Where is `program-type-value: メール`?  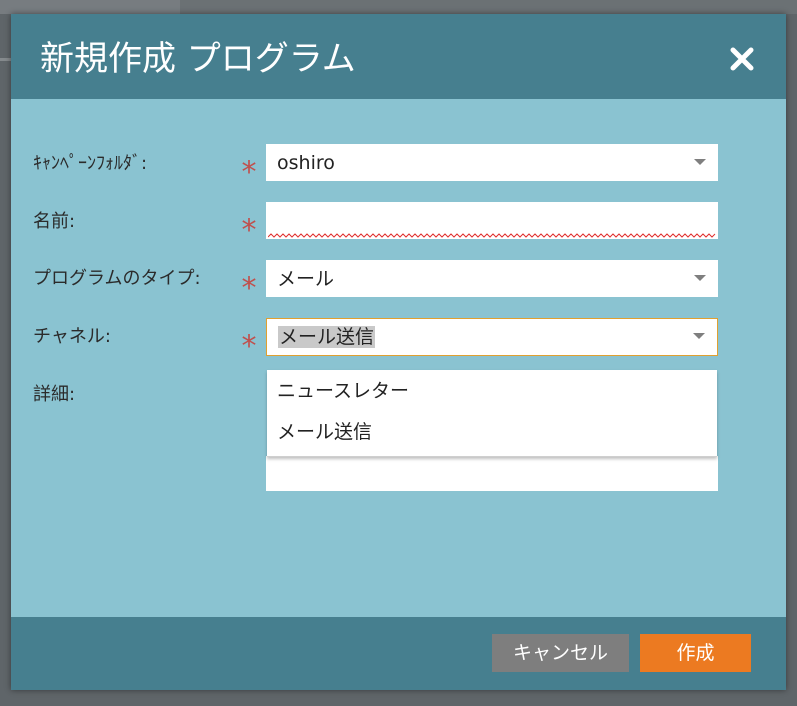
program-type-value: メール is located at coordinates (306, 279).